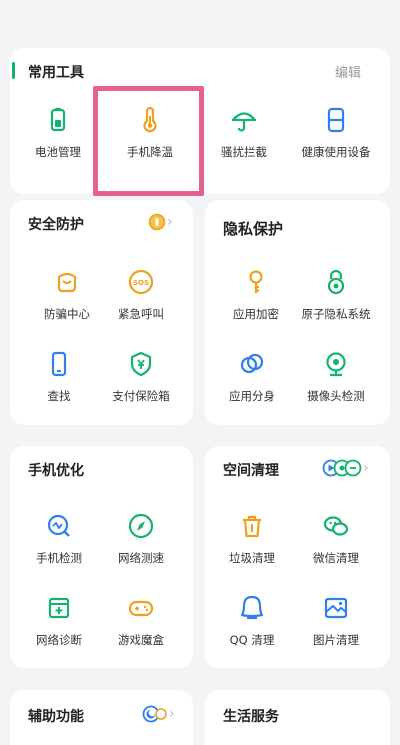 Image resolution: width=400 pixels, height=745 pixels. I want to click on assist-title: 辅助功能, so click(56, 717).